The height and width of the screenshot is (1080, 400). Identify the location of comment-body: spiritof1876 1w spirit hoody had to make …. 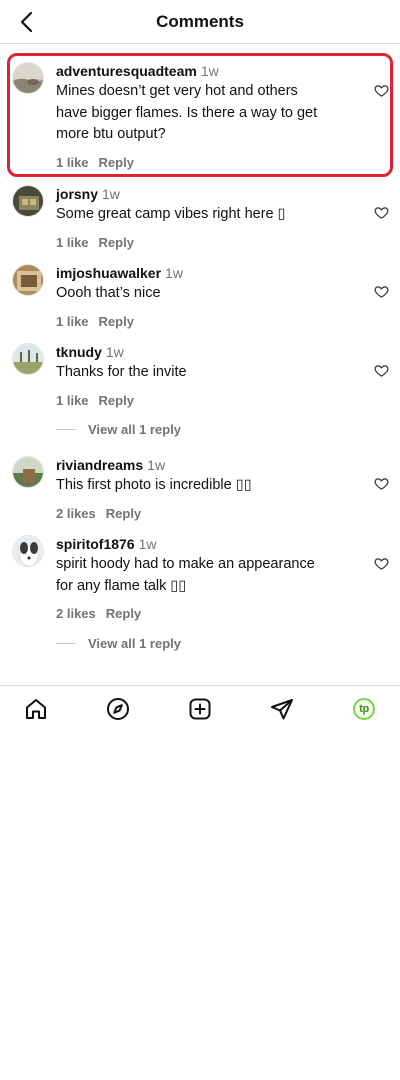
(211, 578).